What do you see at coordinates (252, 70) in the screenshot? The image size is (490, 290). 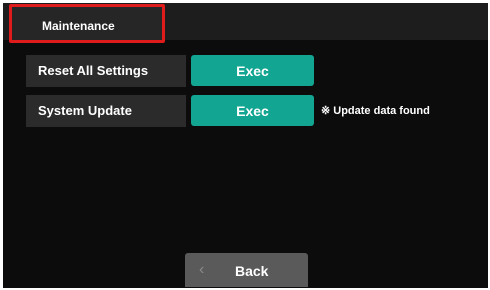 I see `reset-exec-button: Exec` at bounding box center [252, 70].